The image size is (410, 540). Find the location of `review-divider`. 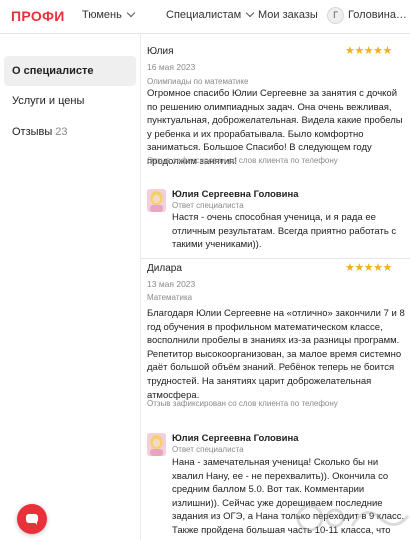

review-divider is located at coordinates (275, 258).